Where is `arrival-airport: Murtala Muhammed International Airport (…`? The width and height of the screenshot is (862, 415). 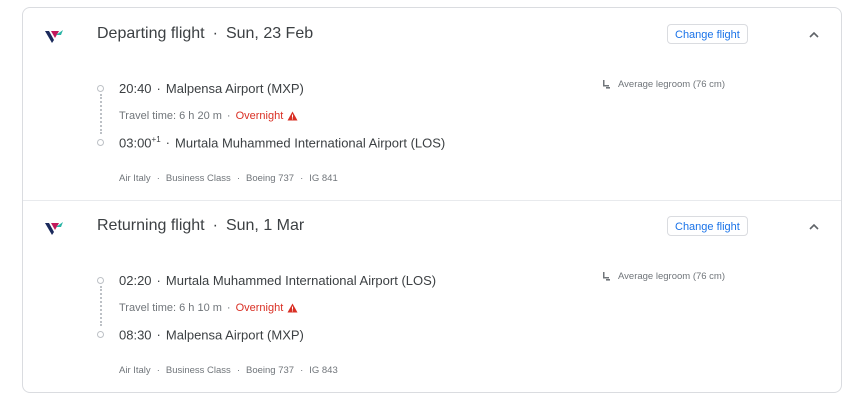
arrival-airport: Murtala Muhammed International Airport (… is located at coordinates (310, 143).